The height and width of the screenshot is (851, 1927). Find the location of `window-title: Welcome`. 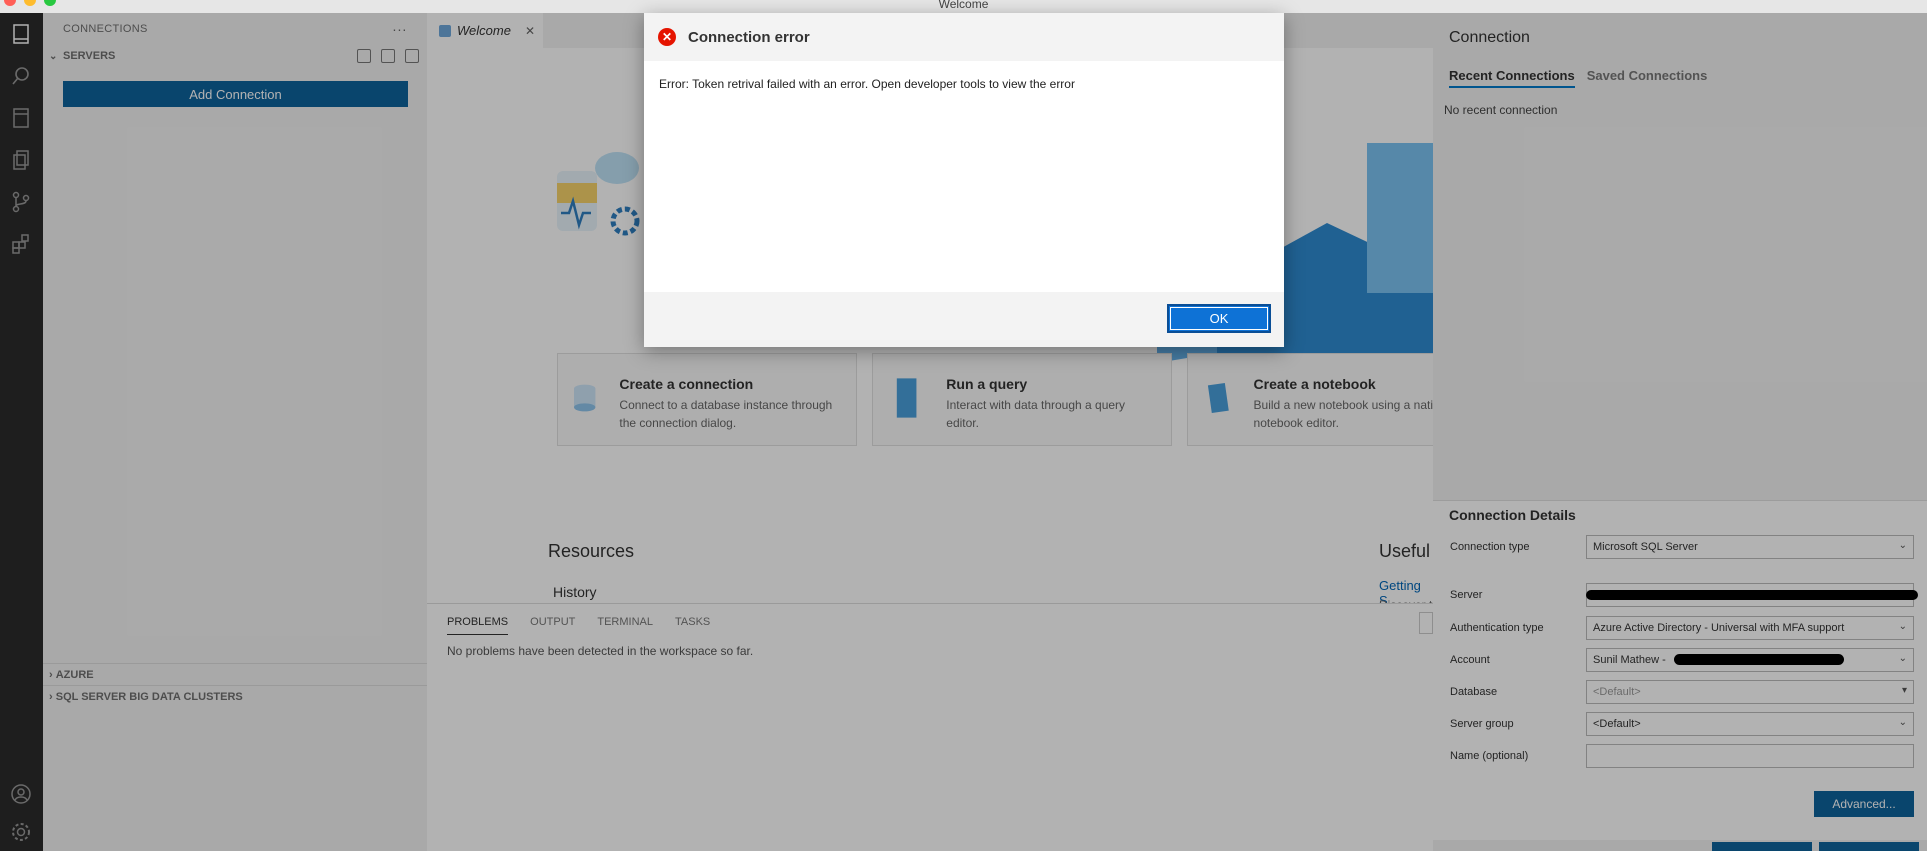

window-title: Welcome is located at coordinates (963, 5).